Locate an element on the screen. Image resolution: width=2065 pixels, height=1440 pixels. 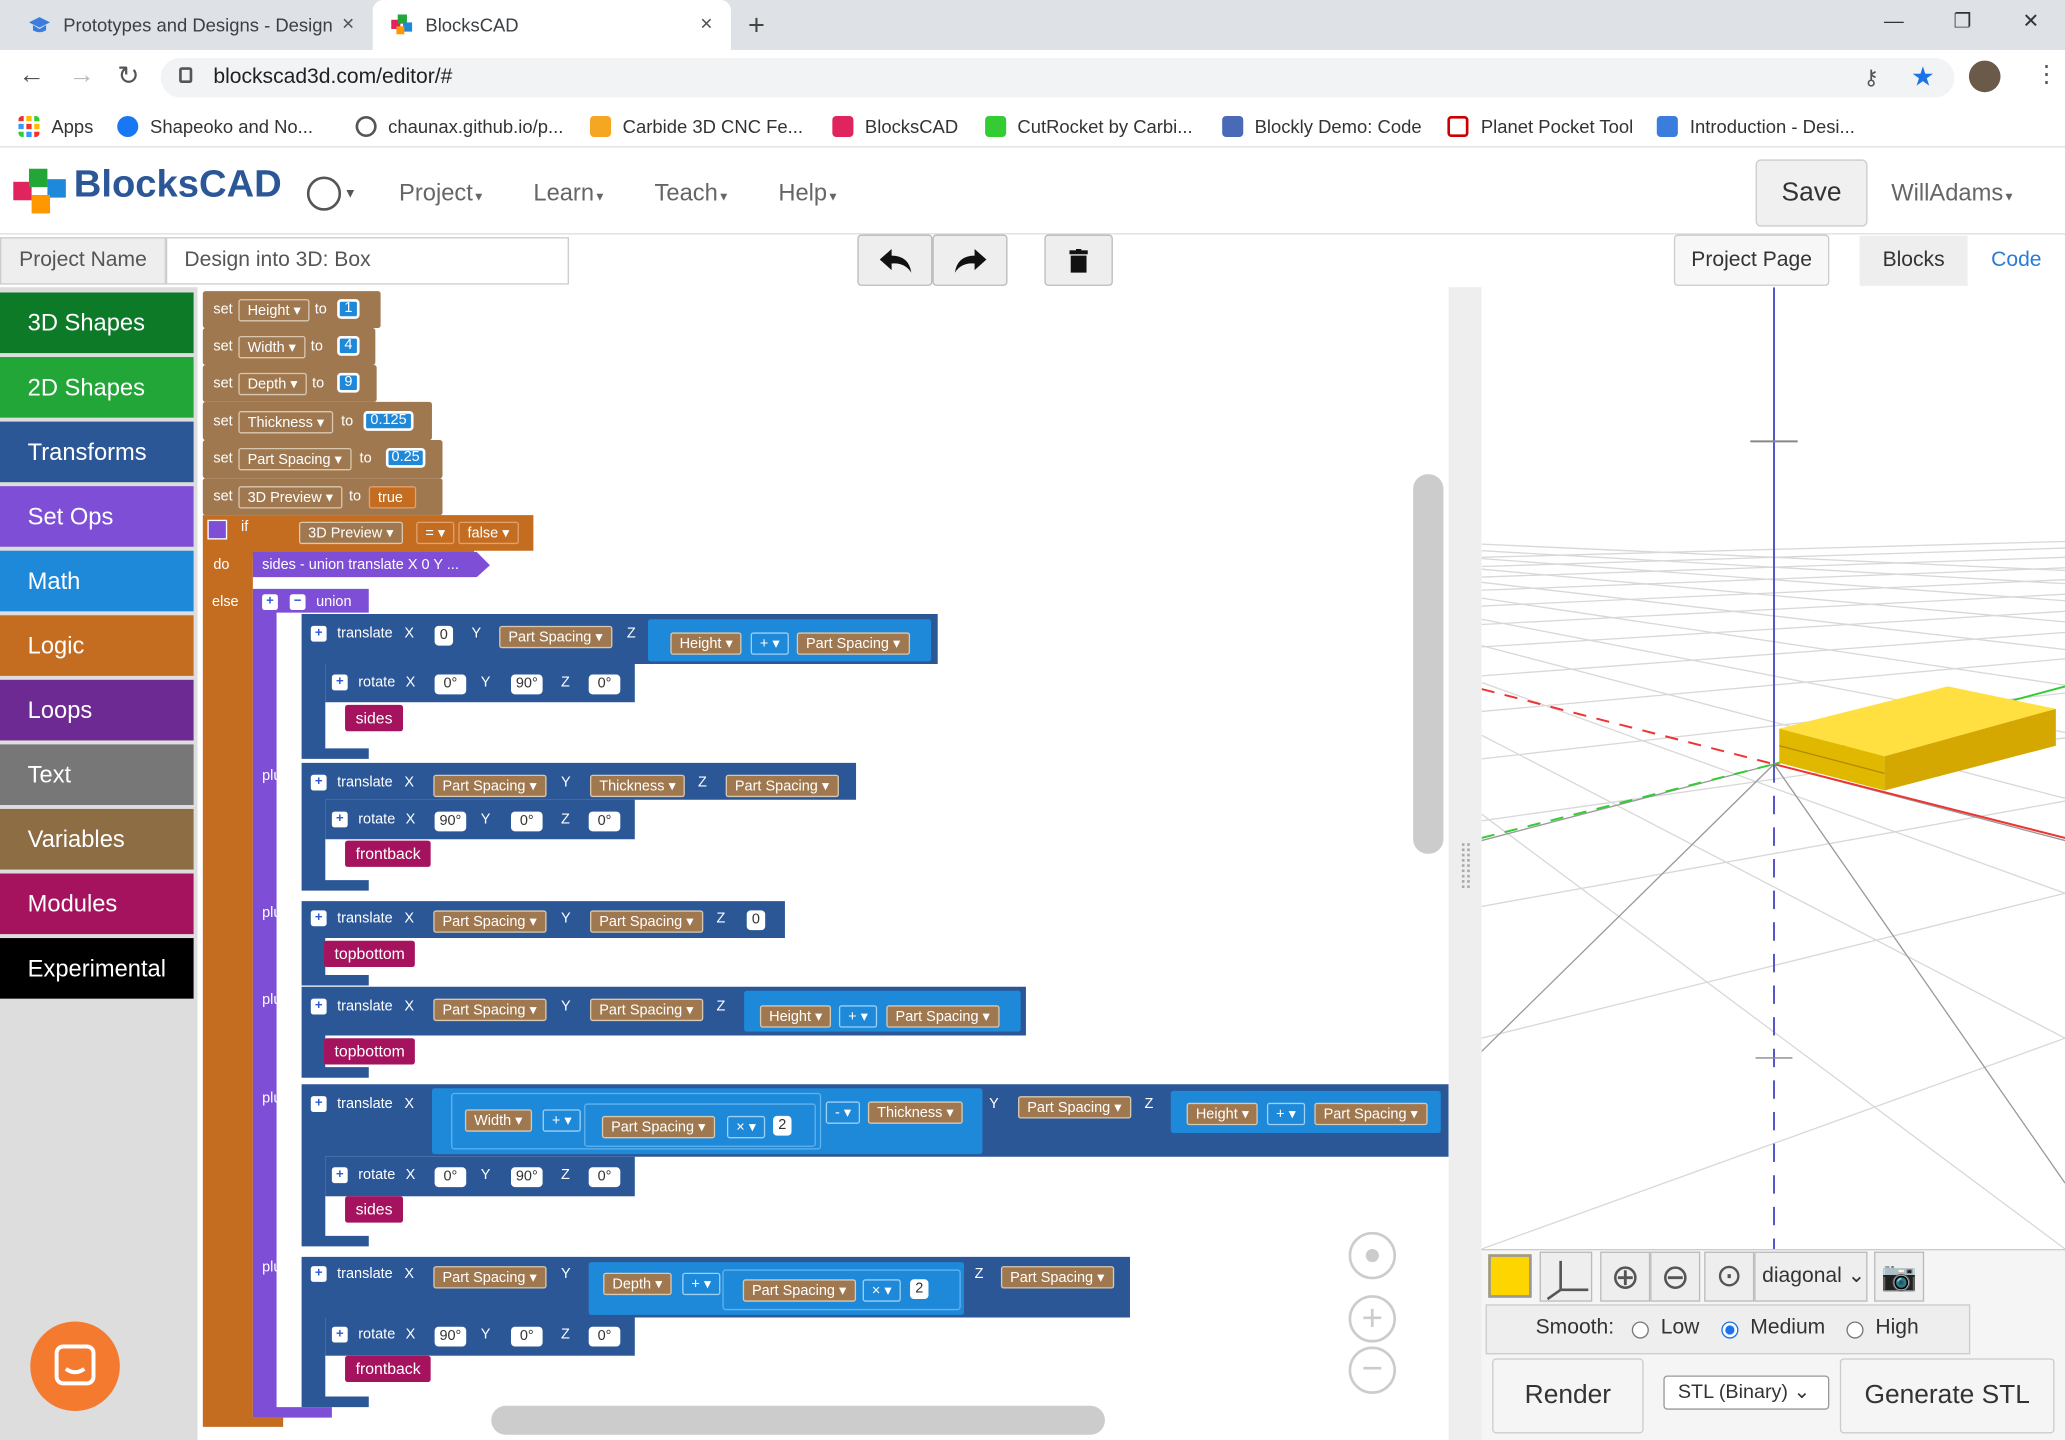
new-tab-button: + is located at coordinates (756, 25).